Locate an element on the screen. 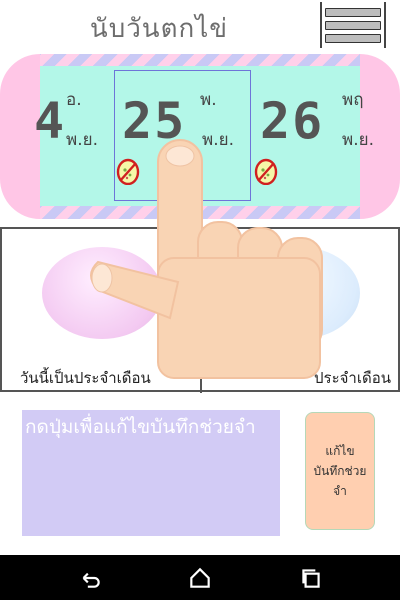 This screenshot has width=400, height=600. edit-memo-label: แก้ไข บันทึกช่วยจำ is located at coordinates (340, 471).